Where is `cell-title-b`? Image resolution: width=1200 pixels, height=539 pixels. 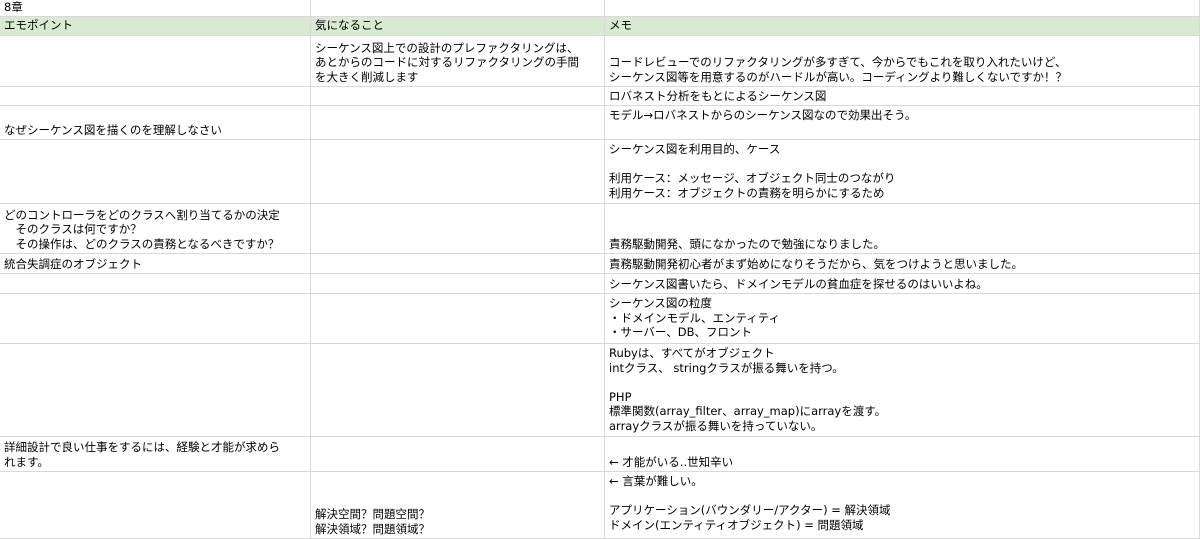 cell-title-b is located at coordinates (458, 8).